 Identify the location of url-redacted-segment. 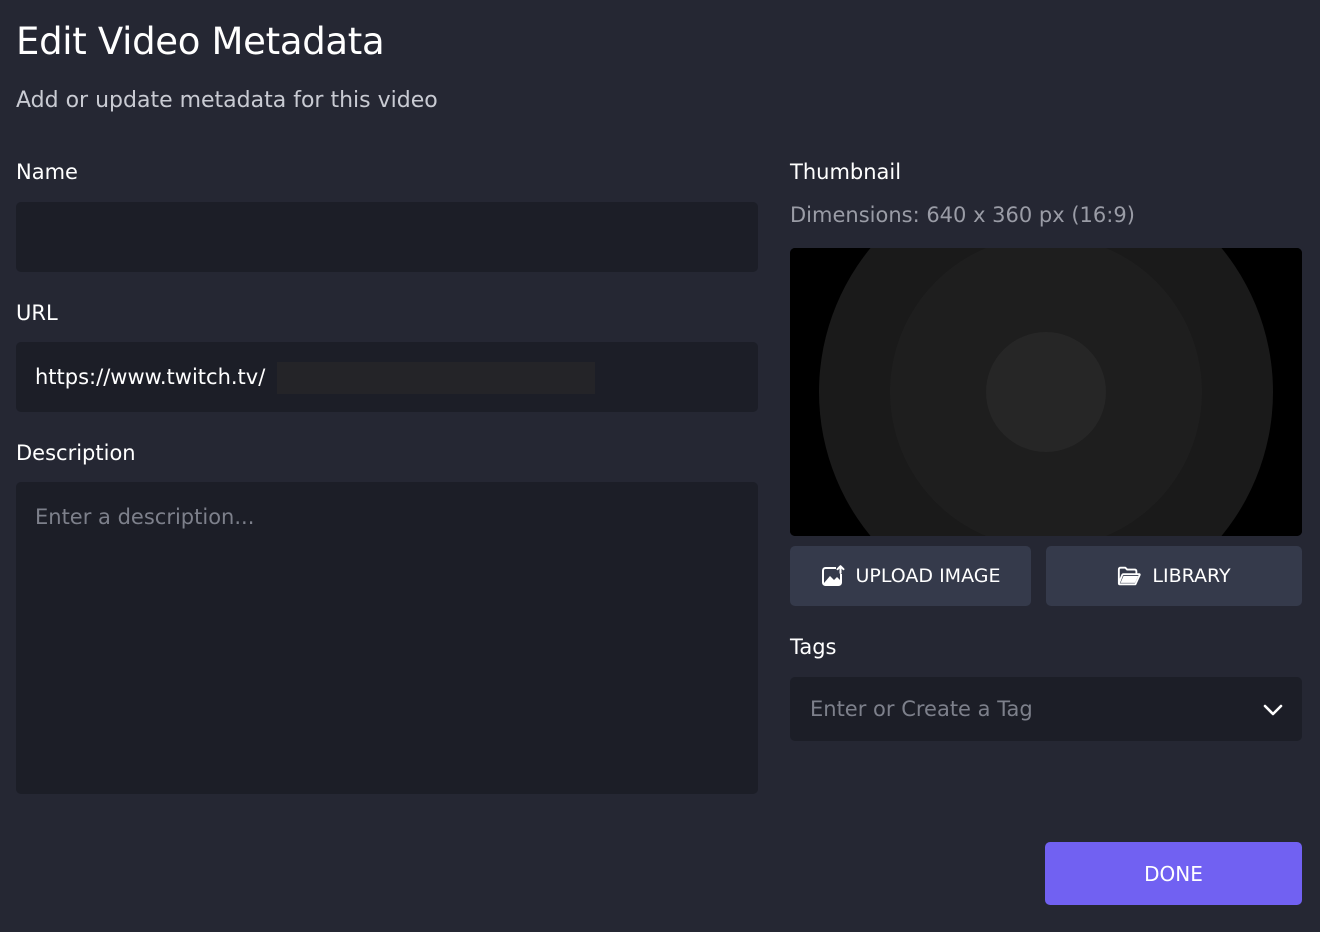
(436, 378).